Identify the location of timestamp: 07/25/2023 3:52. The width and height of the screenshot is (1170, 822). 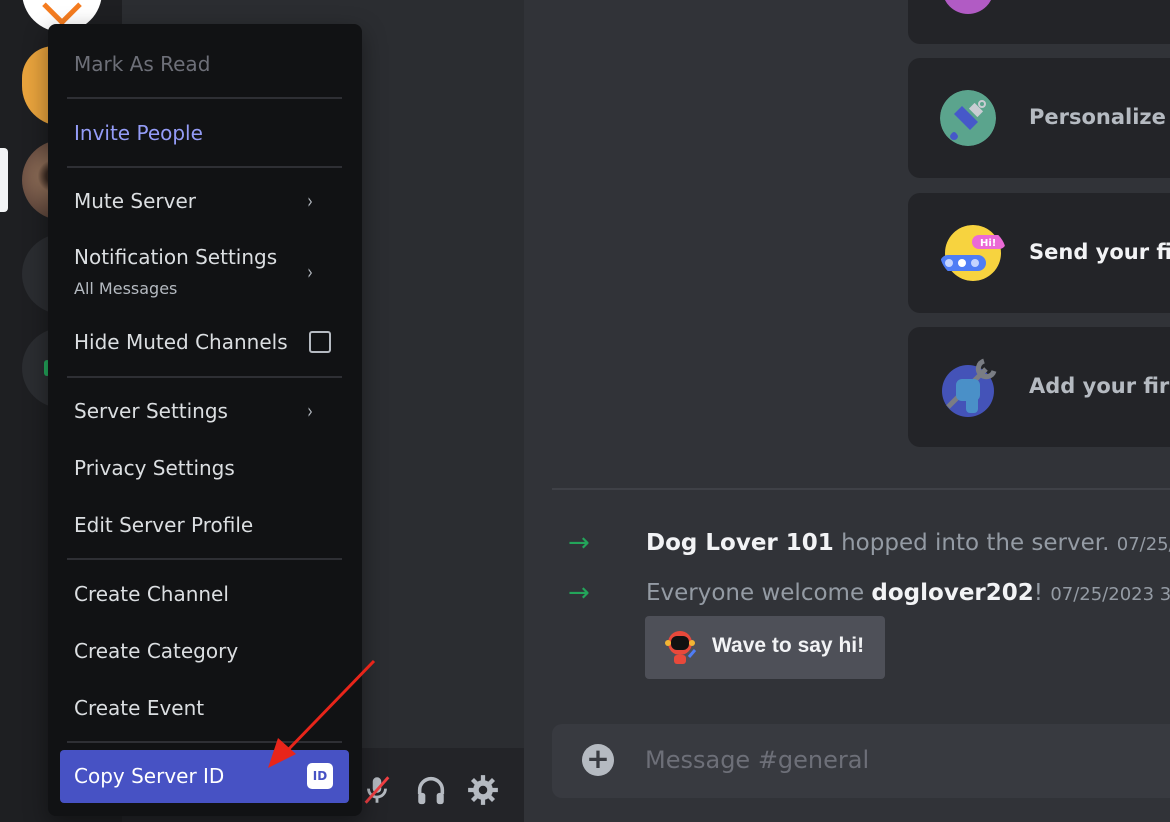
(1110, 594).